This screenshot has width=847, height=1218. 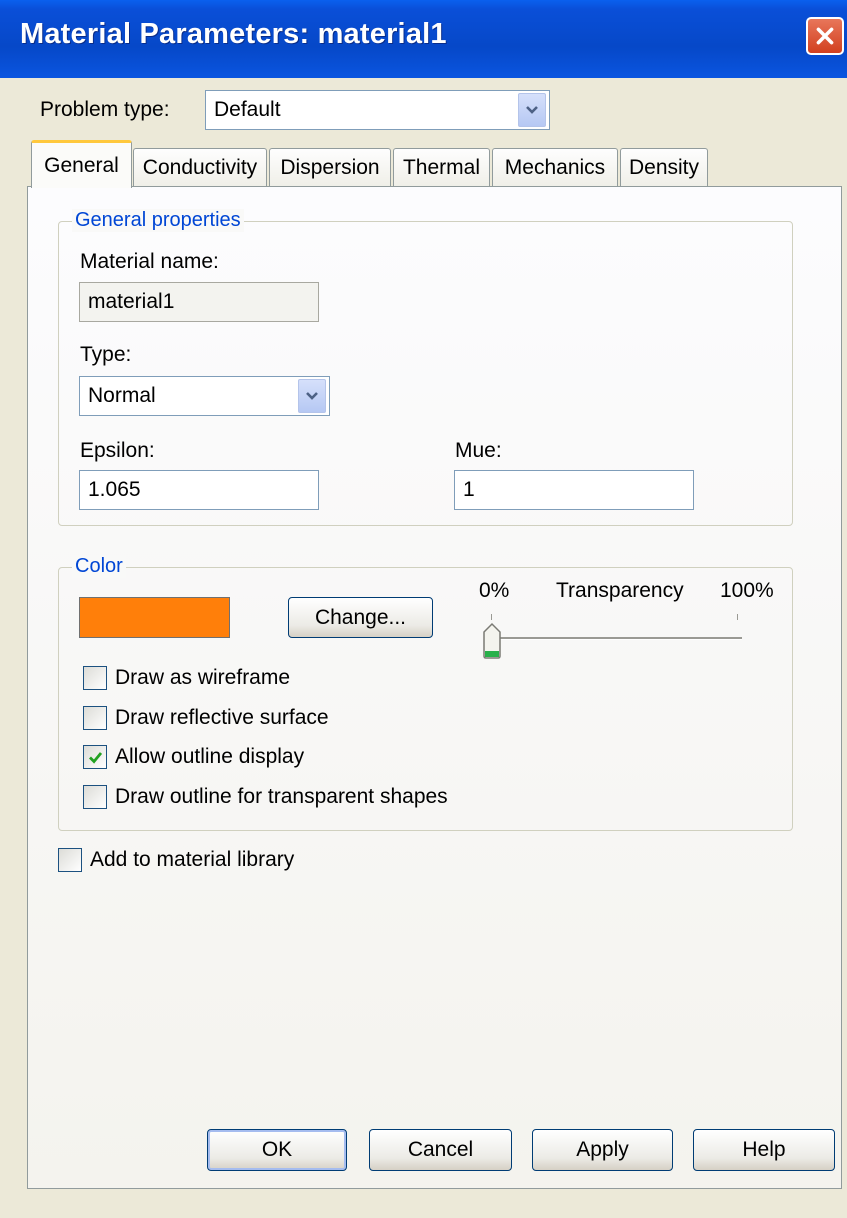 What do you see at coordinates (281, 796) in the screenshot?
I see `transparent-outline-label: Draw outline for transparent shapes` at bounding box center [281, 796].